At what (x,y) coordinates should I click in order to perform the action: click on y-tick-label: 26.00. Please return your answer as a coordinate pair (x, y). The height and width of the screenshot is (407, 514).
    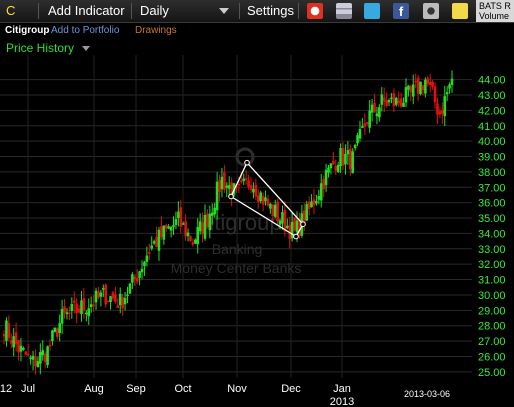
    Looking at the image, I should click on (492, 357).